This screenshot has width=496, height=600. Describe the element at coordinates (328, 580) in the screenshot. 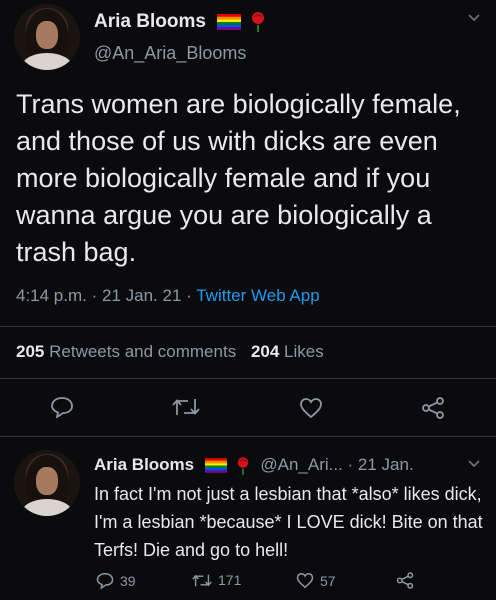

I see `like-count: 57` at that location.